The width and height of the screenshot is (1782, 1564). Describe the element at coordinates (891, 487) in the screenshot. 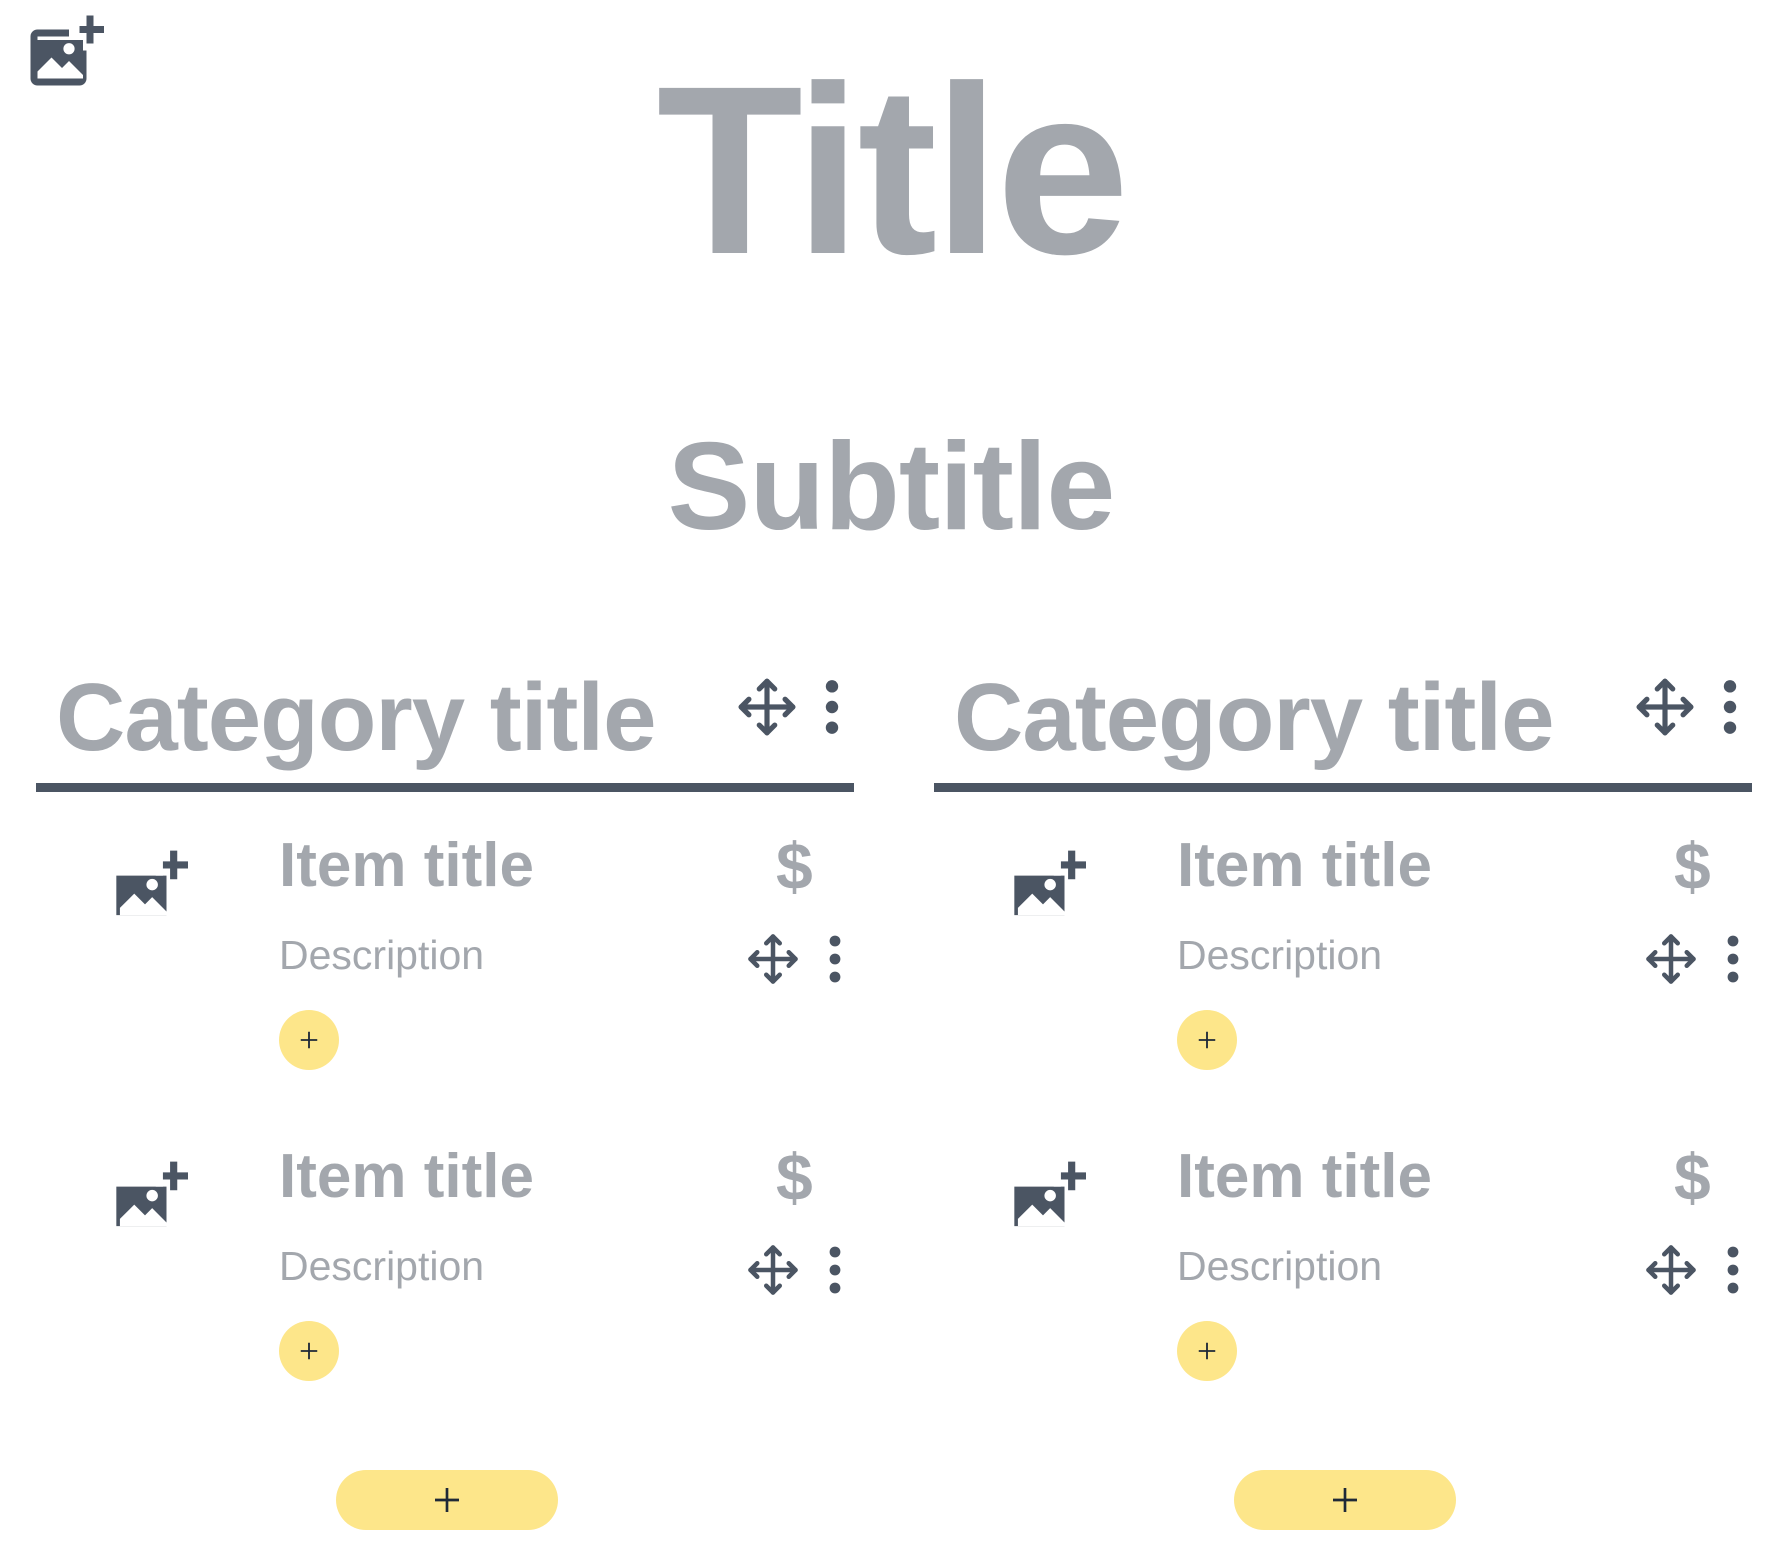

I see `page-subtitle: Subtitle` at that location.